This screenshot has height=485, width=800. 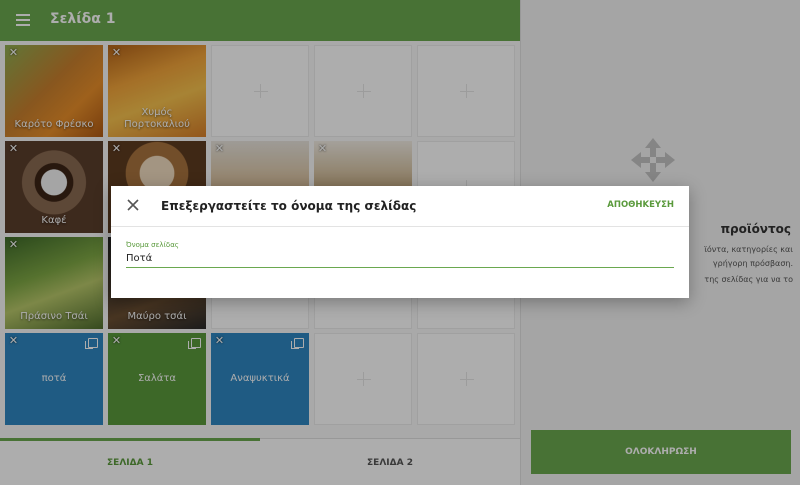 What do you see at coordinates (152, 245) in the screenshot?
I see `page-name-label: Όνομα σελίδας` at bounding box center [152, 245].